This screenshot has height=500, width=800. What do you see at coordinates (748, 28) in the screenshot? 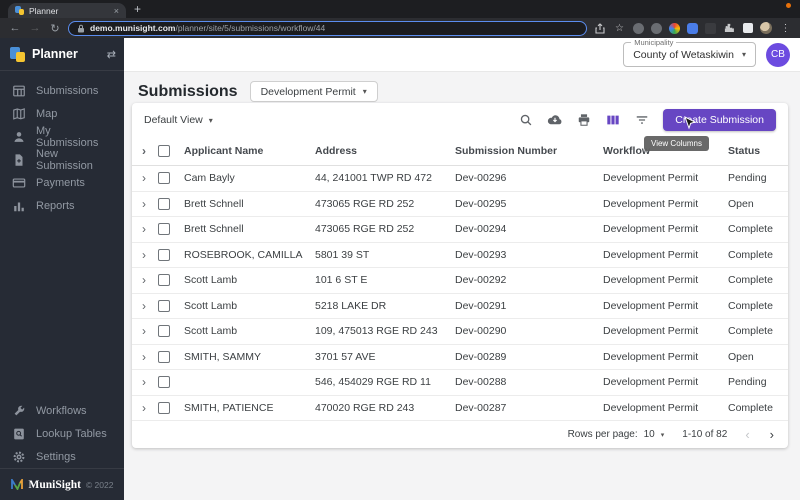
I see `side-panel-icon` at bounding box center [748, 28].